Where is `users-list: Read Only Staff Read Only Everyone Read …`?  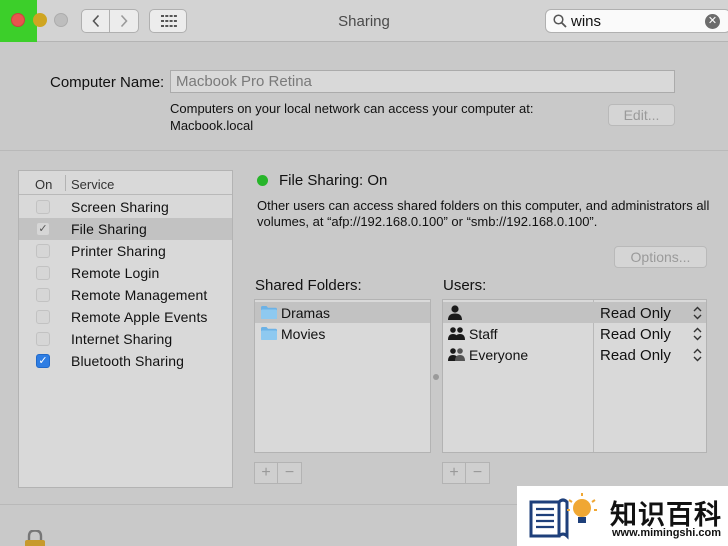
users-list: Read Only Staff Read Only Everyone Read … is located at coordinates (574, 376).